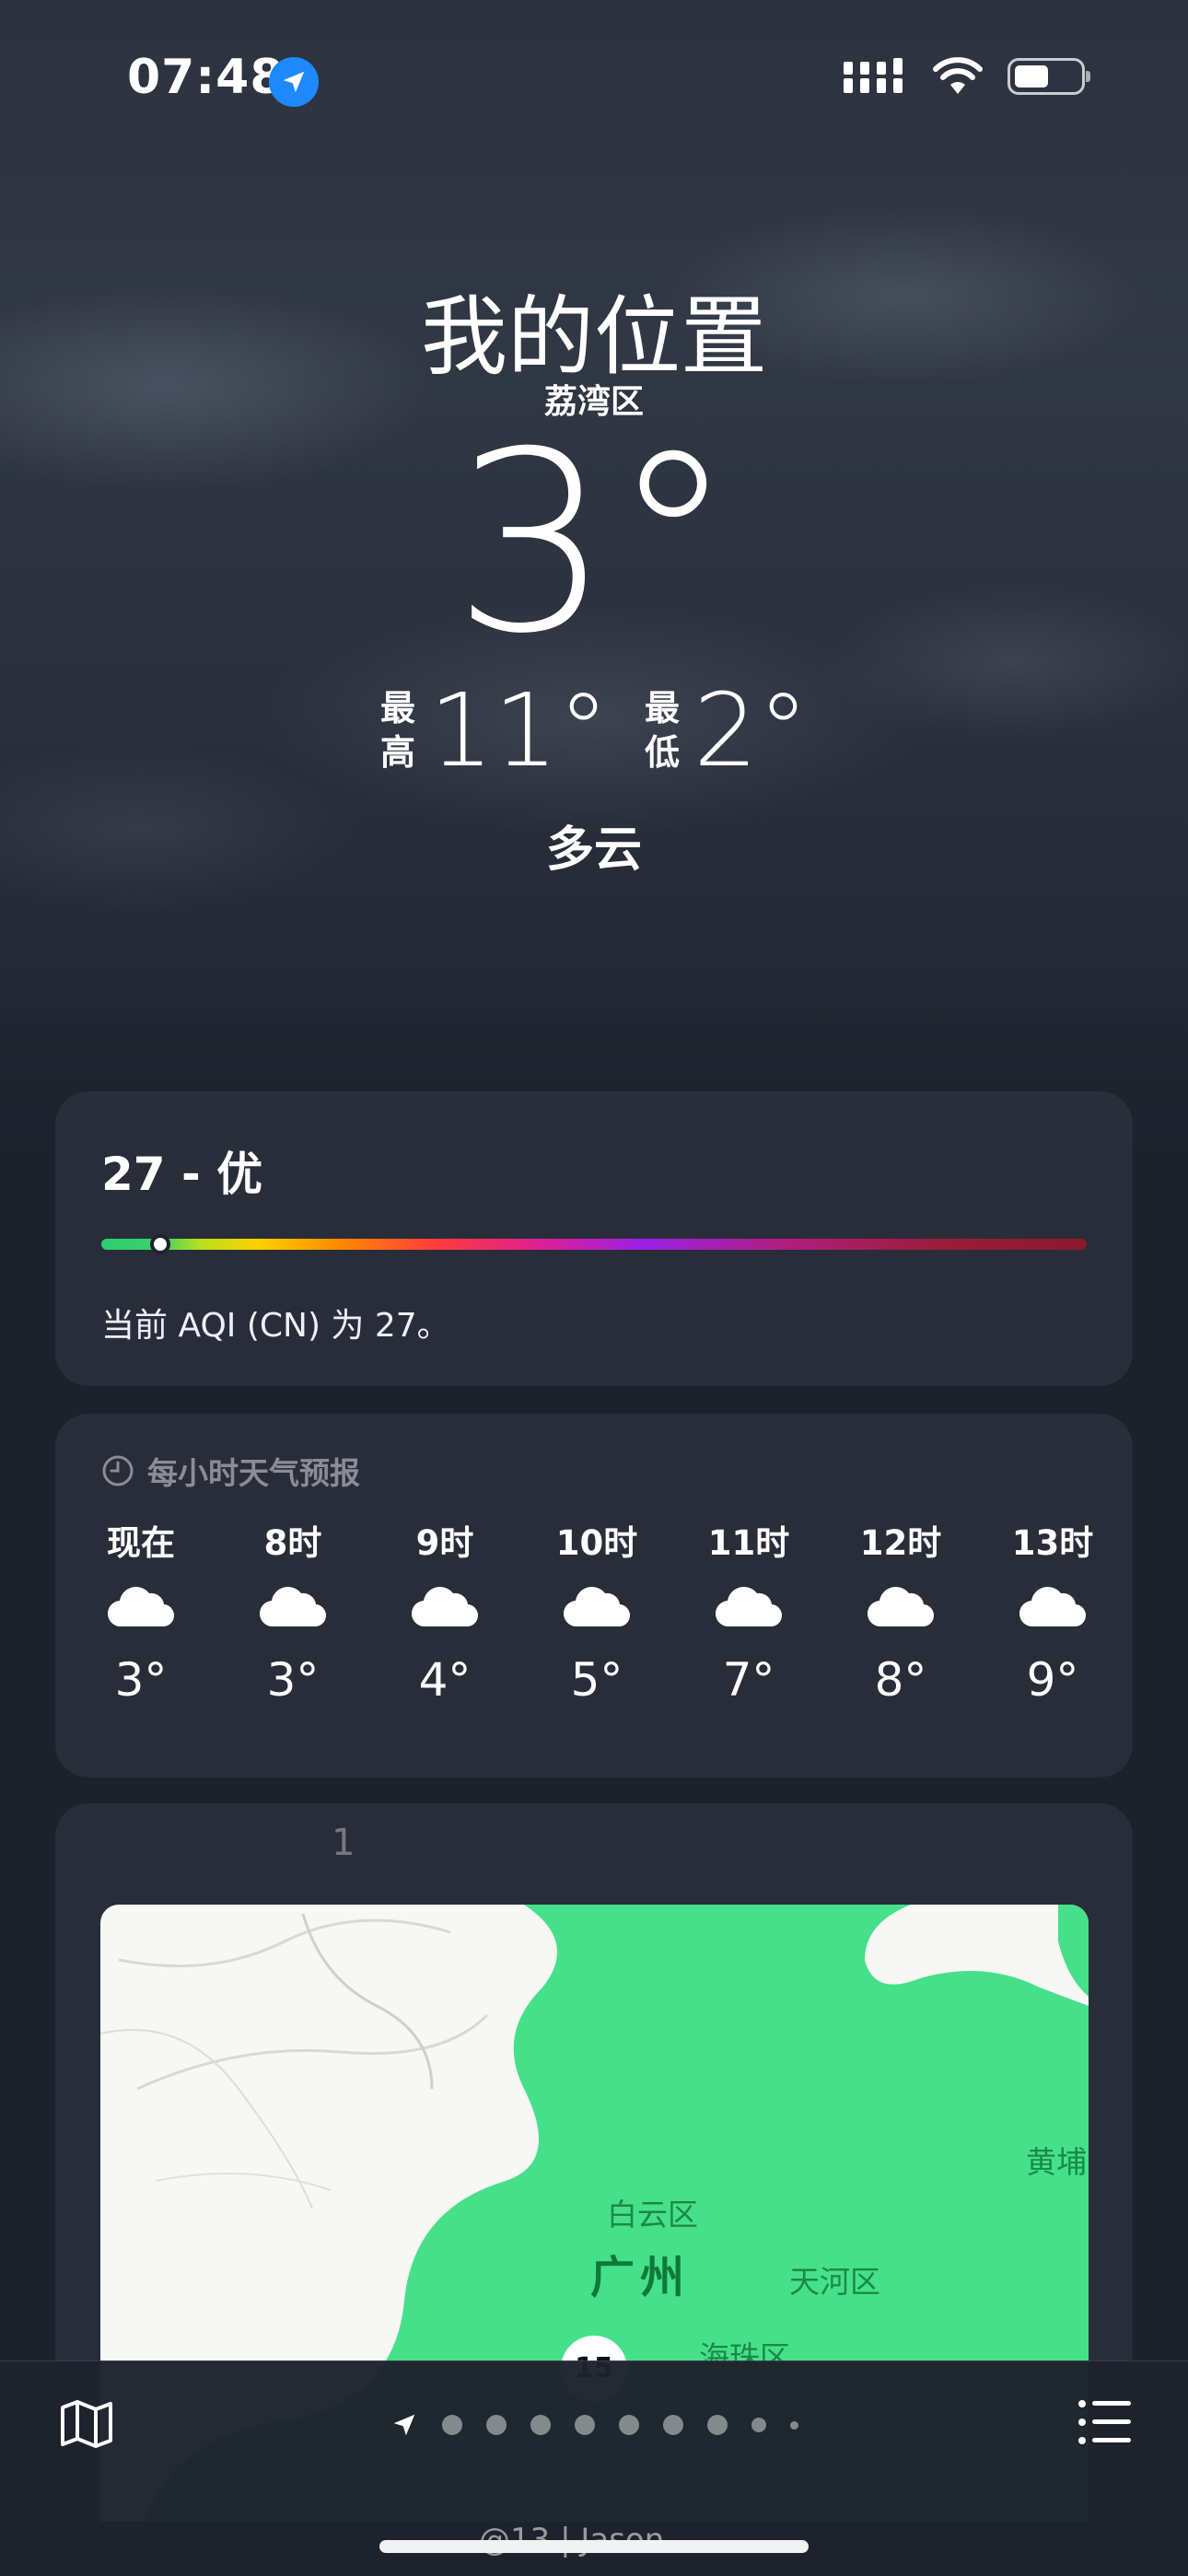 Image resolution: width=1188 pixels, height=2576 pixels. Describe the element at coordinates (748, 1680) in the screenshot. I see `hour-temperature: 7°` at that location.